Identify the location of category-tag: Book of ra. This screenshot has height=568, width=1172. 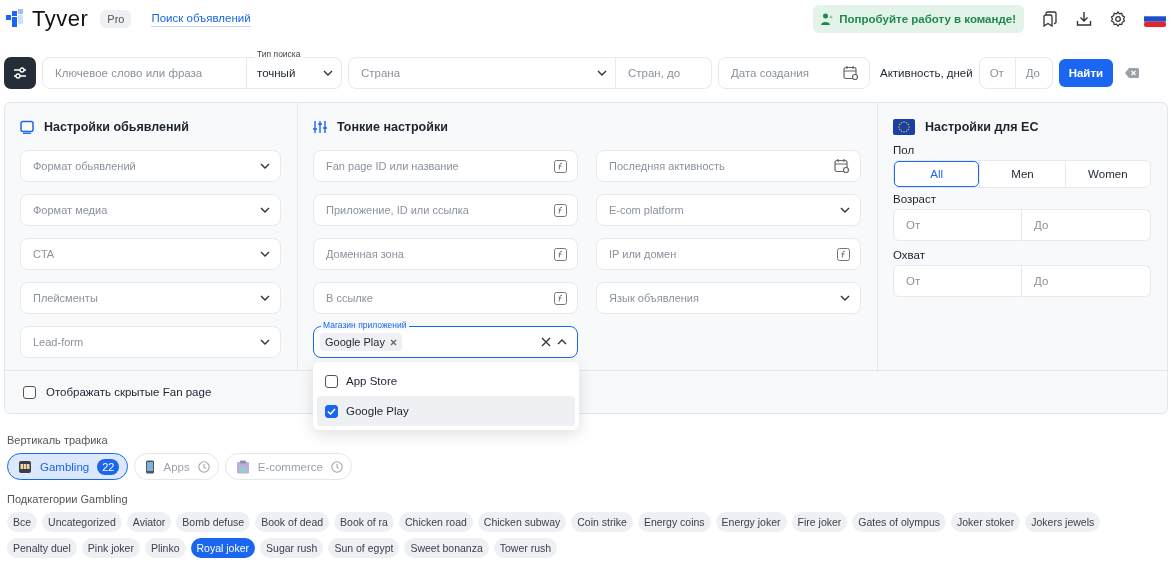
(364, 522).